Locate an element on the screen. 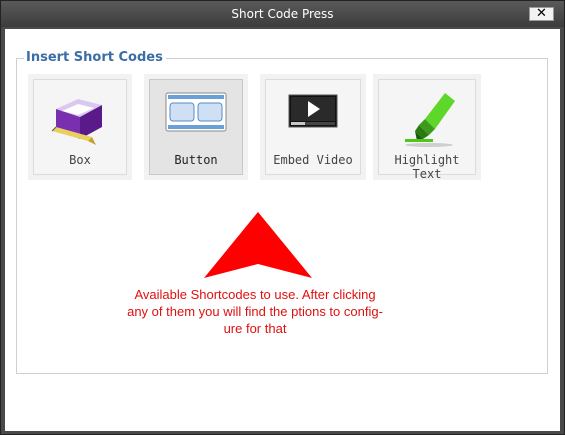 This screenshot has height=435, width=565. annotation-line-3: ure for that is located at coordinates (255, 328).